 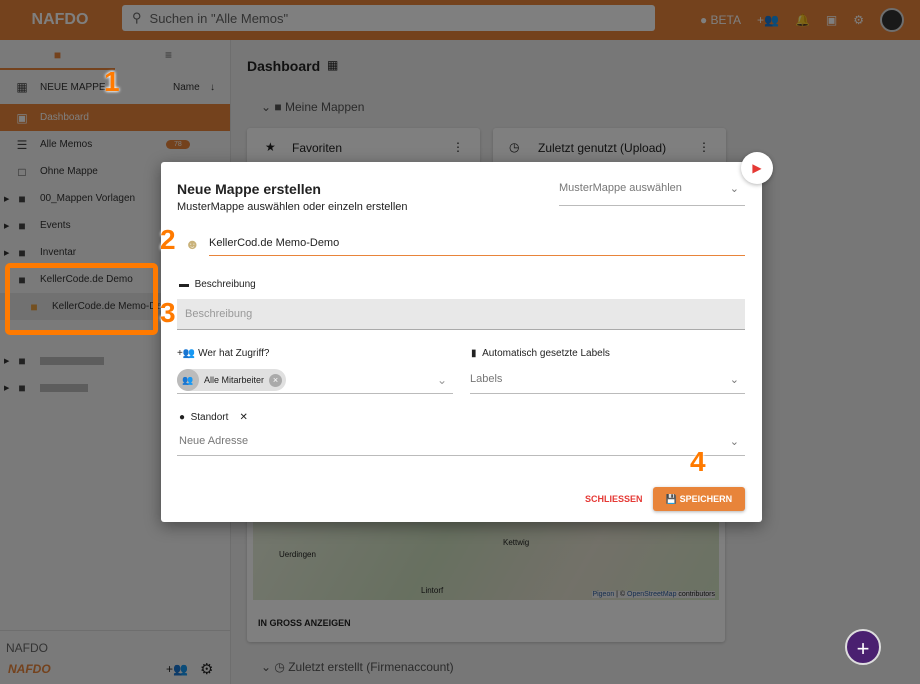 I want to click on address-input: Neue Adresse ⌄, so click(x=461, y=445).